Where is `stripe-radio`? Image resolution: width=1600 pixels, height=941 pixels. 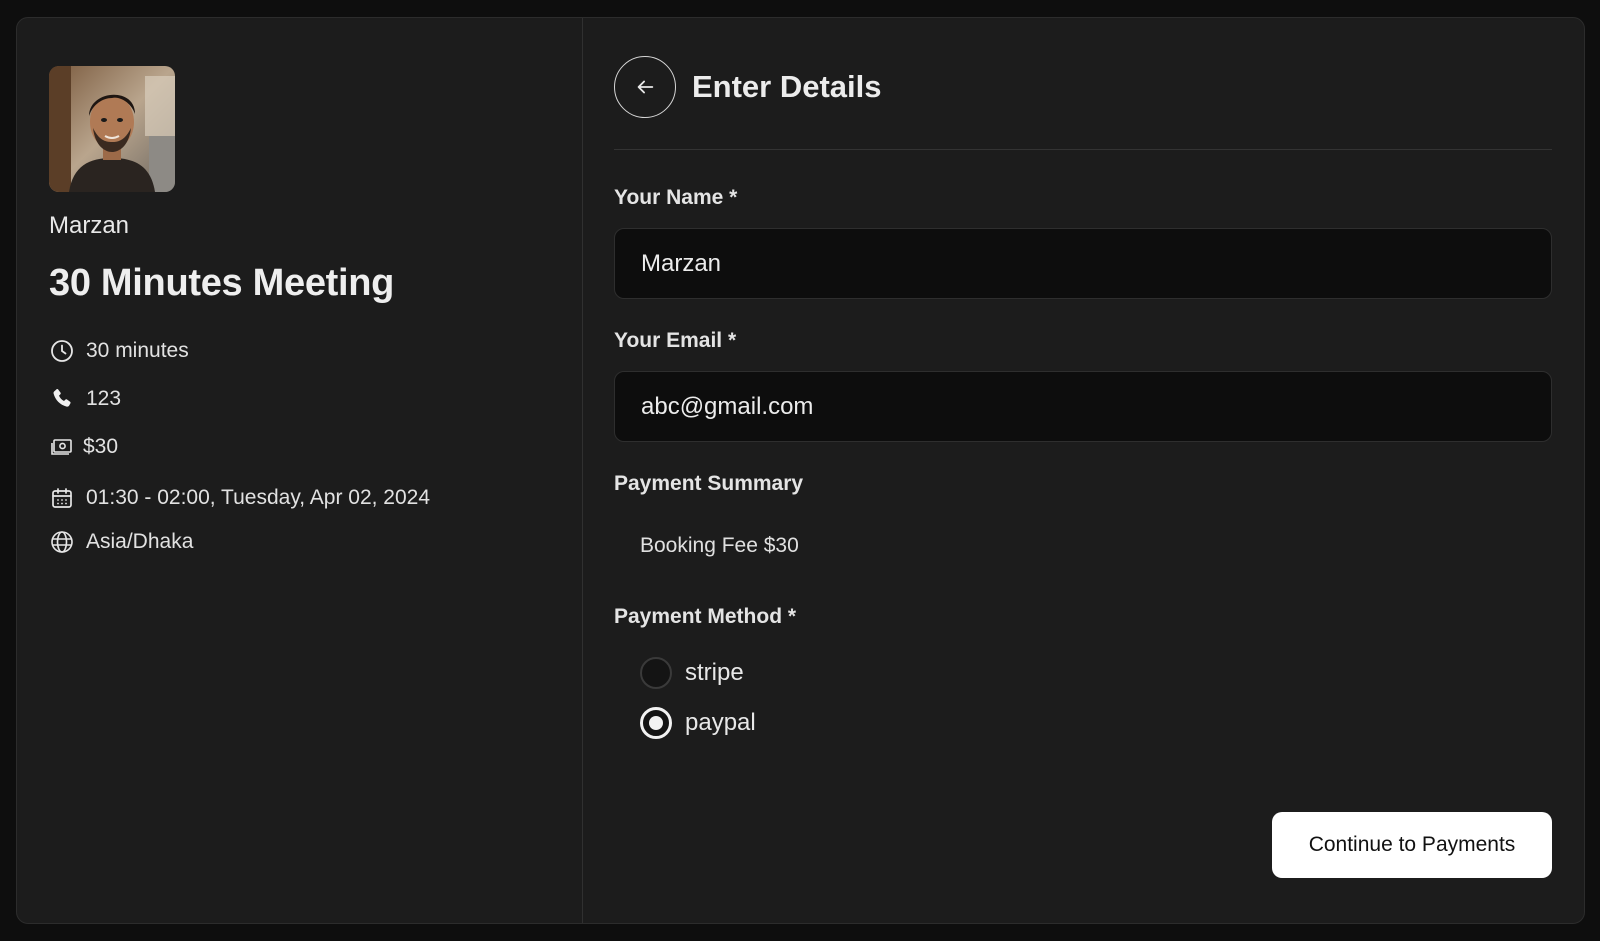
stripe-radio is located at coordinates (656, 673).